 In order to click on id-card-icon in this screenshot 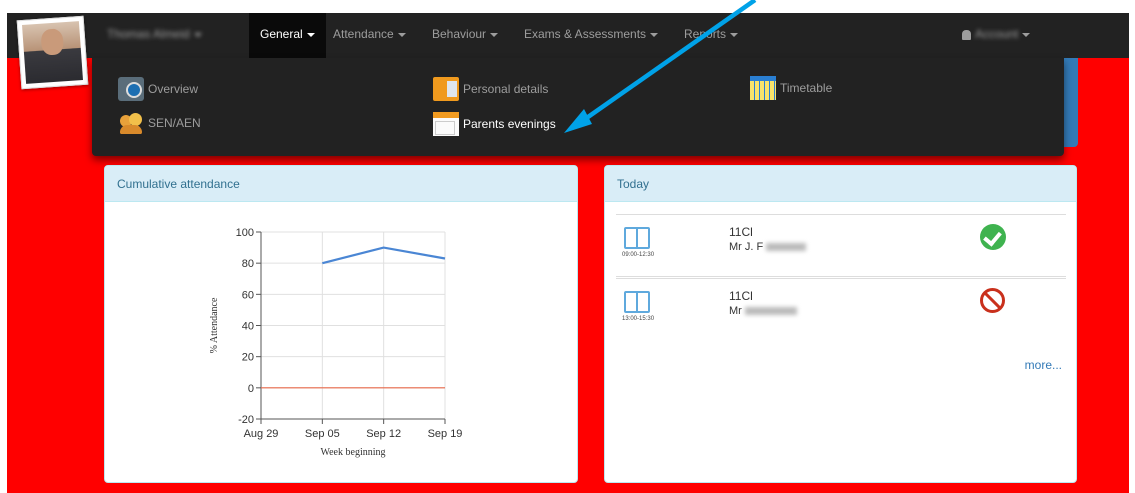, I will do `click(446, 89)`.